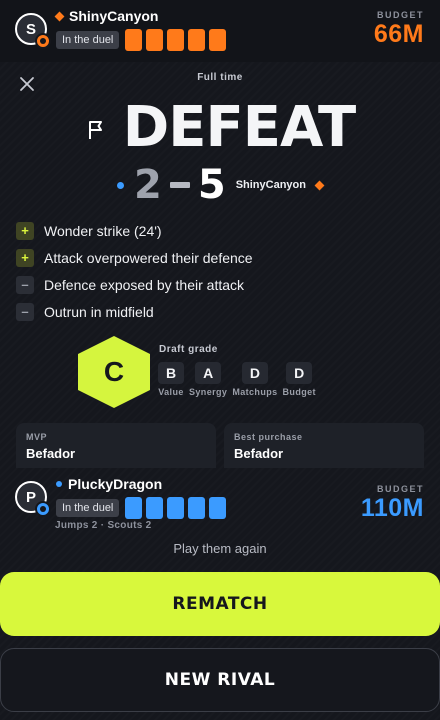 This screenshot has height=720, width=440. What do you see at coordinates (208, 392) in the screenshot?
I see `grade-caption: Synergy` at bounding box center [208, 392].